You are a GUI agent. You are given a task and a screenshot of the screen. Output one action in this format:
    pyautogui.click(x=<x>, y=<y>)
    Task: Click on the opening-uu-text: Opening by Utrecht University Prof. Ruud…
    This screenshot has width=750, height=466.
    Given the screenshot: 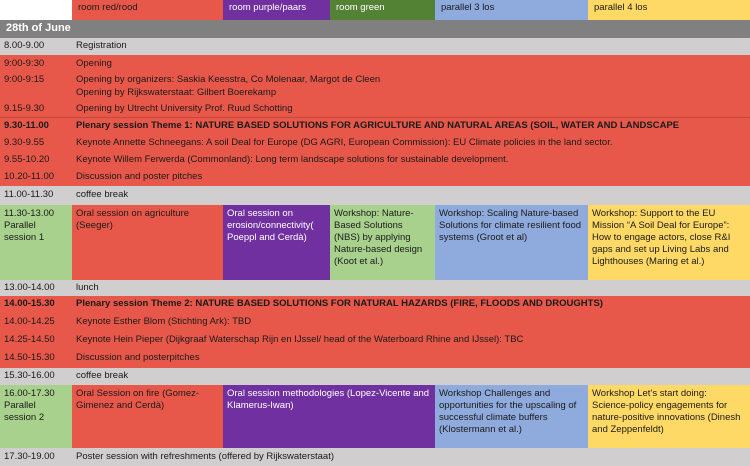 What is the action you would take?
    pyautogui.click(x=184, y=108)
    